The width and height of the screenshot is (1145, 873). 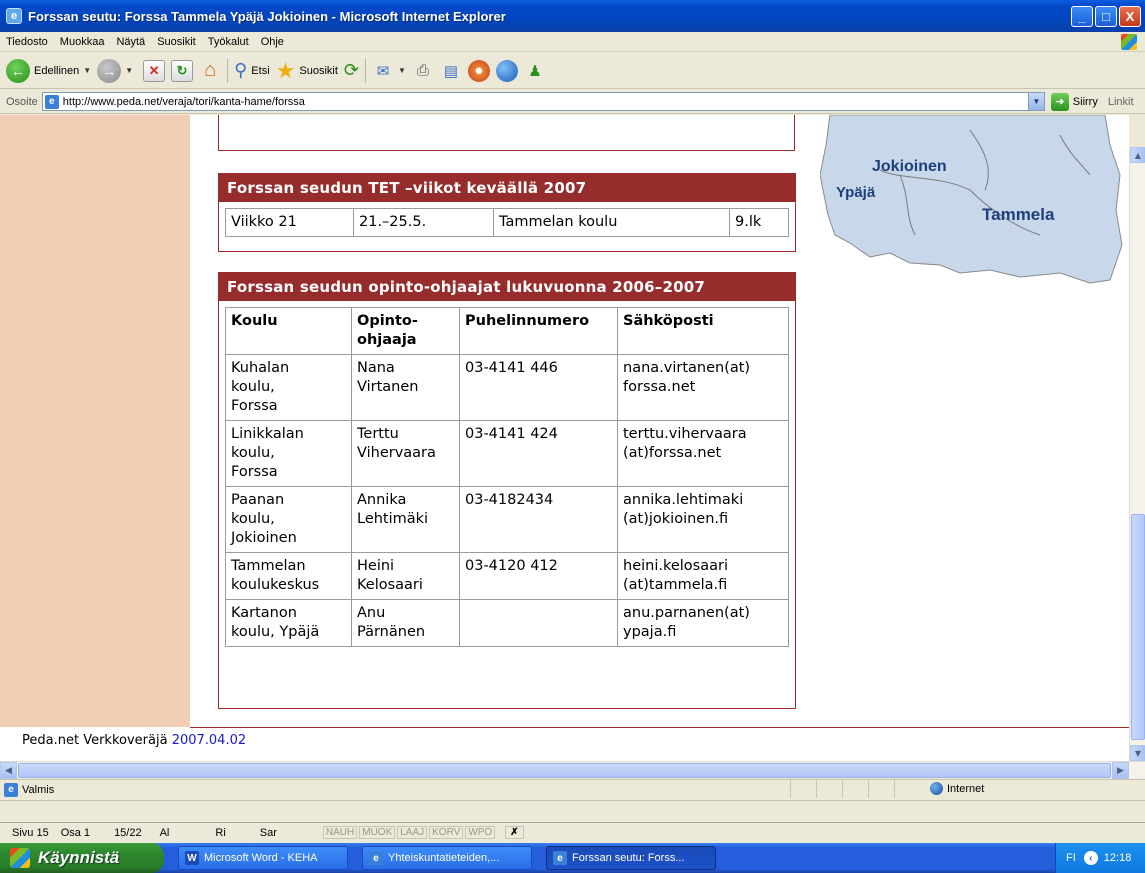 I want to click on page-icon: e, so click(x=11, y=789).